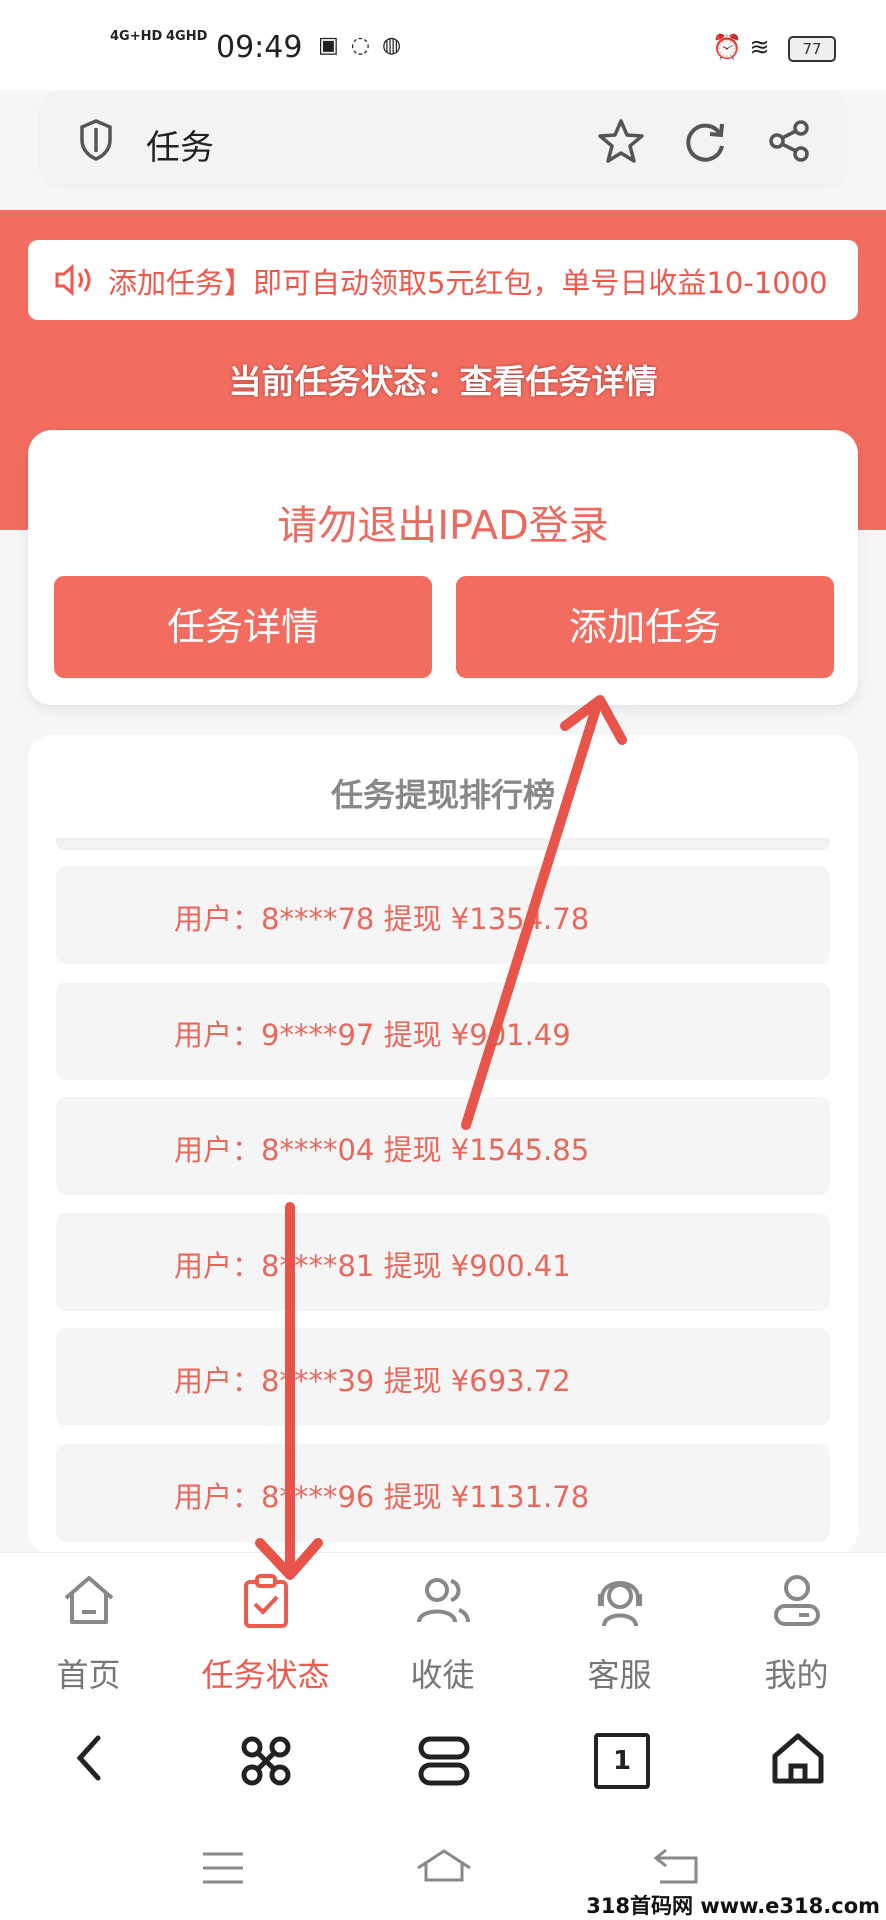 The image size is (886, 1920). I want to click on speaker-icon, so click(73, 280).